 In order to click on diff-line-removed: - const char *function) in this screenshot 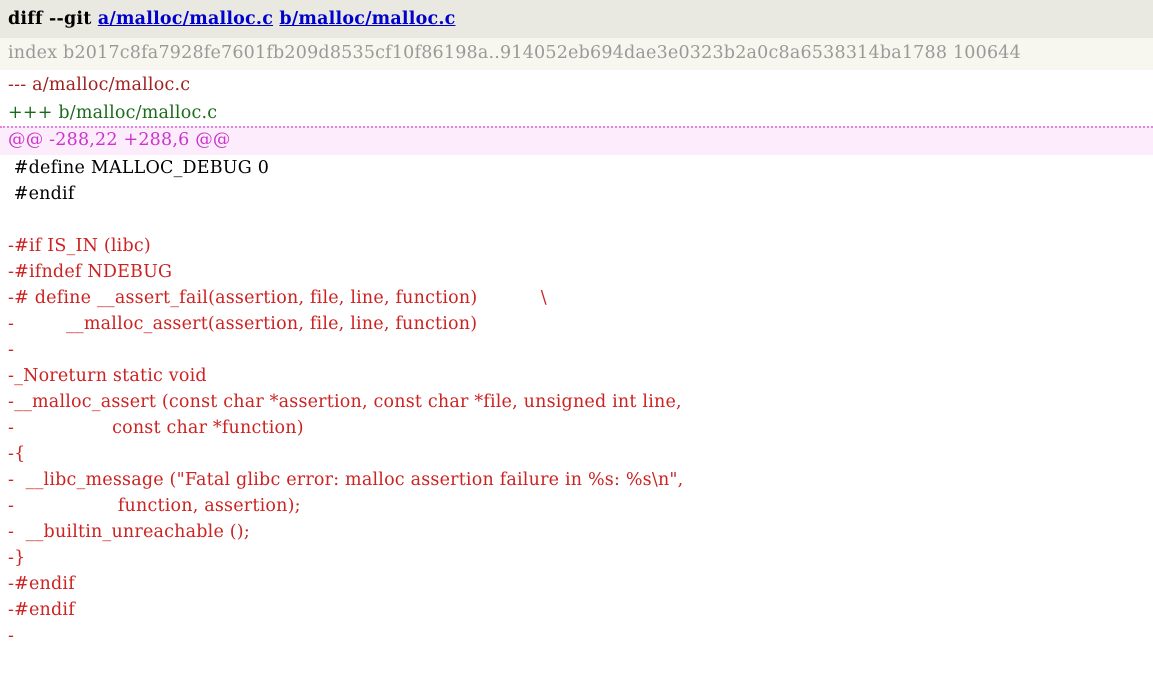, I will do `click(576, 428)`.